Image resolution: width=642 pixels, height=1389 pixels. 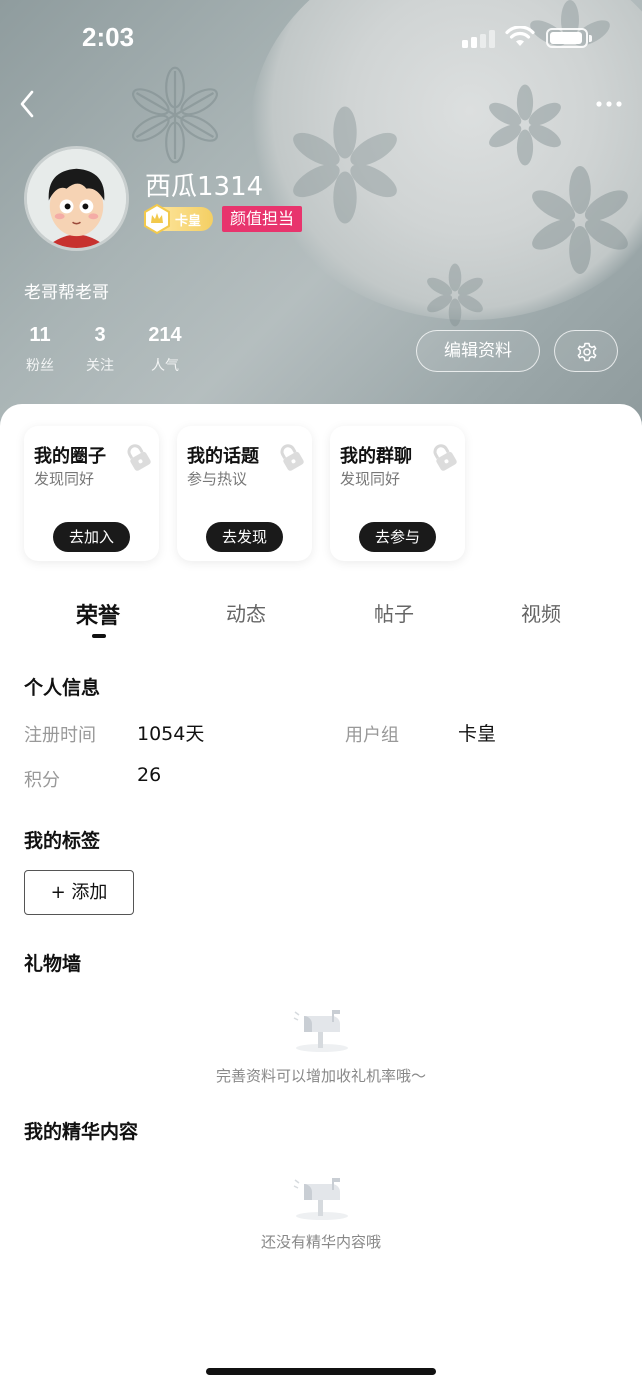 I want to click on add-tag-button: + 添加, so click(x=79, y=892).